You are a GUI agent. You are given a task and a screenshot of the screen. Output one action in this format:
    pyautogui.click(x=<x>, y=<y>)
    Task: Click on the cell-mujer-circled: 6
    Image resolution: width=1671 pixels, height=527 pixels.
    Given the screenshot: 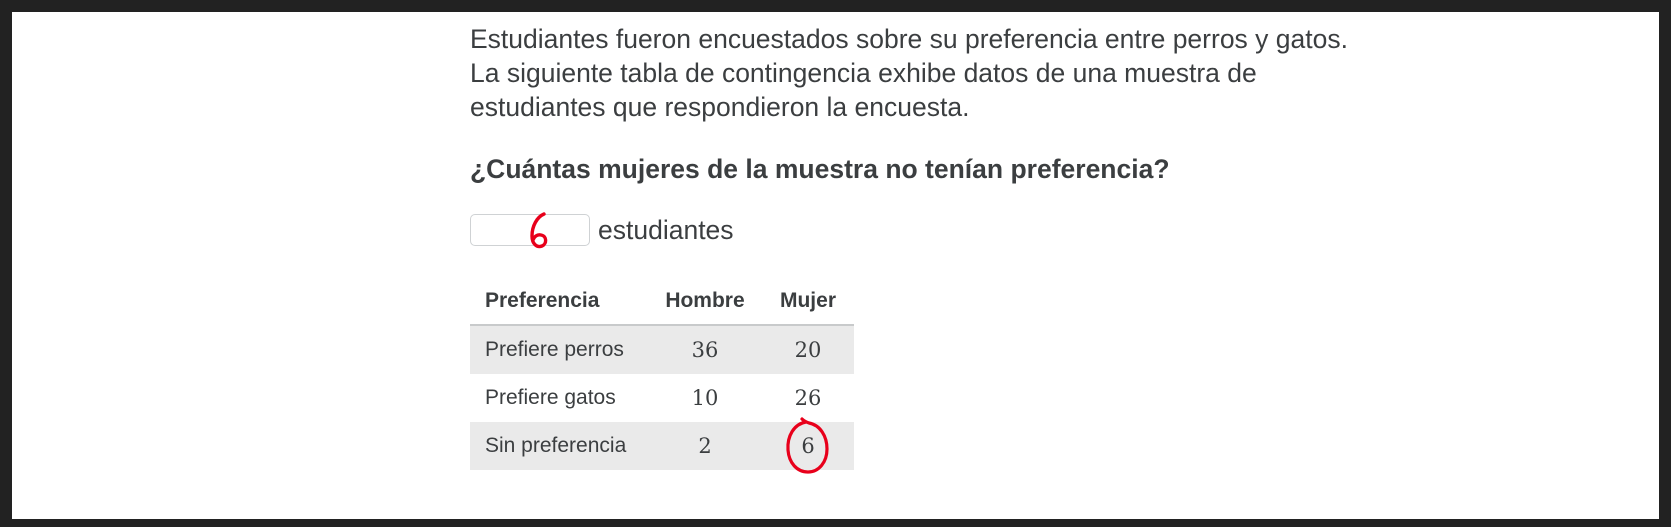 What is the action you would take?
    pyautogui.click(x=808, y=445)
    